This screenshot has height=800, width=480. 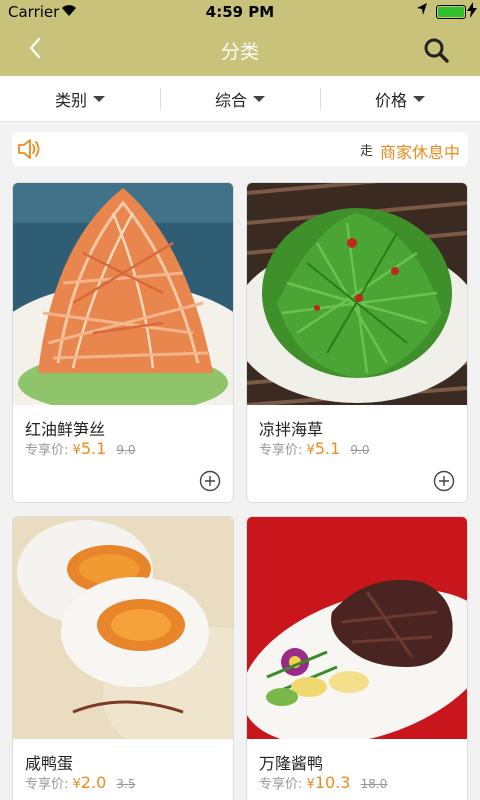 What do you see at coordinates (126, 784) in the screenshot?
I see `original-price: 3.5` at bounding box center [126, 784].